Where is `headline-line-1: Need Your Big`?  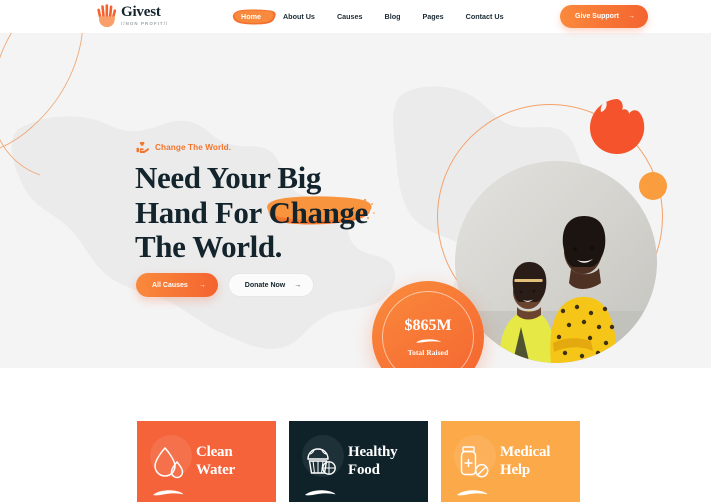
headline-line-1: Need Your Big is located at coordinates (280, 178).